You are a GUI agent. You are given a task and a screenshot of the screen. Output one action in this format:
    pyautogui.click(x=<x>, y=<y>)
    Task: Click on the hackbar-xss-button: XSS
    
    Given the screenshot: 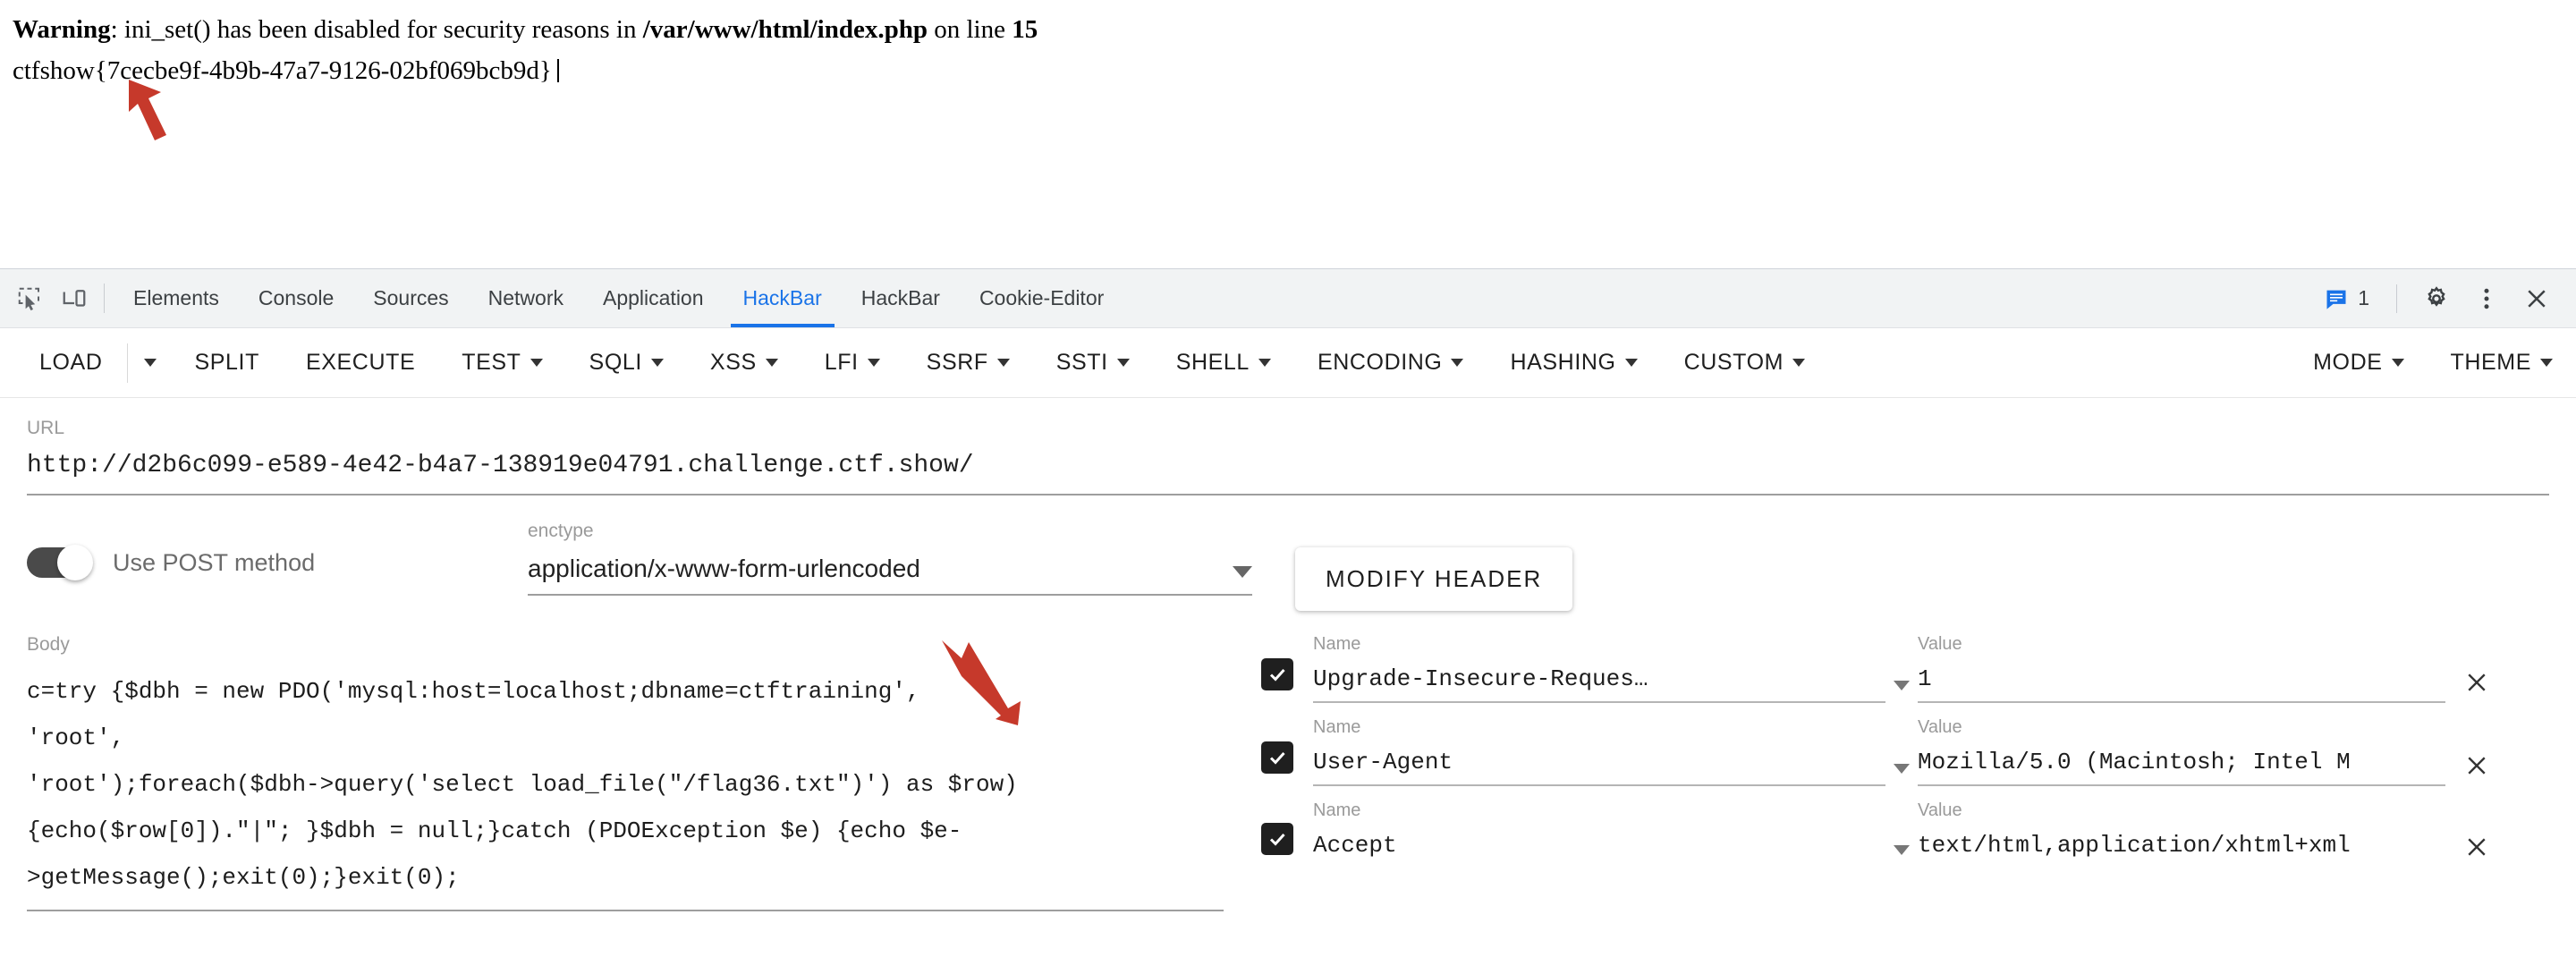 What is the action you would take?
    pyautogui.click(x=744, y=363)
    